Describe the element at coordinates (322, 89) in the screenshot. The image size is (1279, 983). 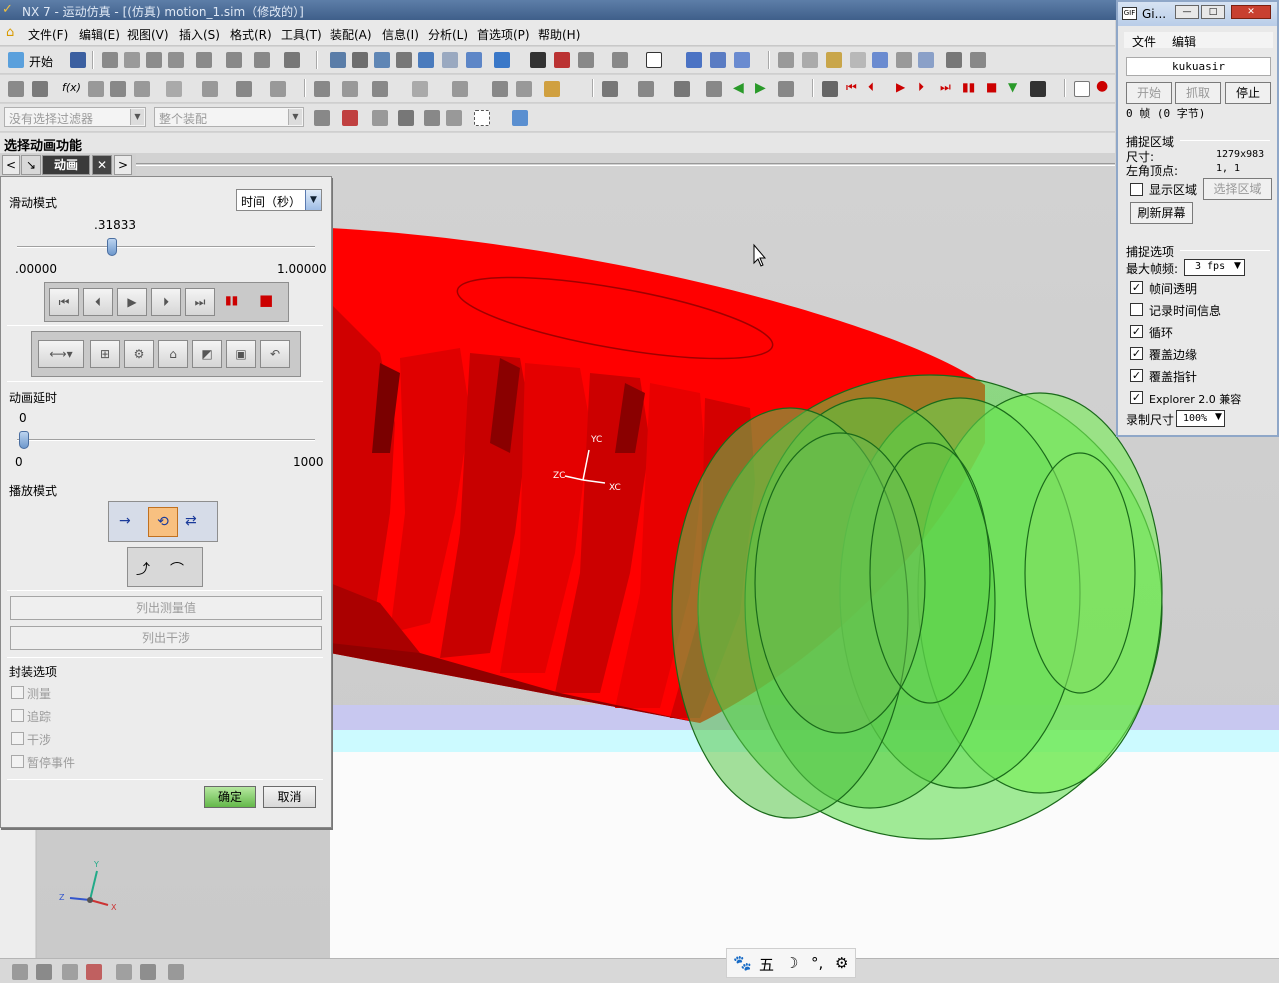
I see `gear-coupling-icon` at that location.